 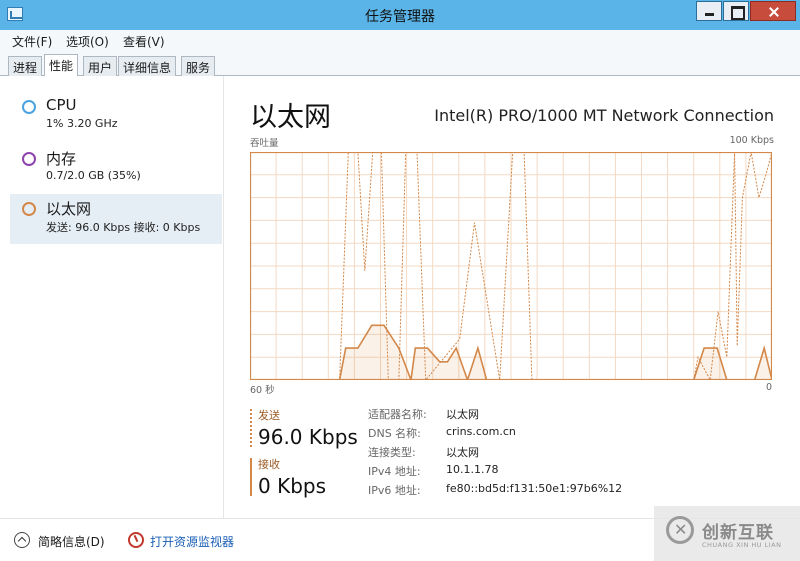 What do you see at coordinates (472, 469) in the screenshot?
I see `property-value: 10.1.1.78` at bounding box center [472, 469].